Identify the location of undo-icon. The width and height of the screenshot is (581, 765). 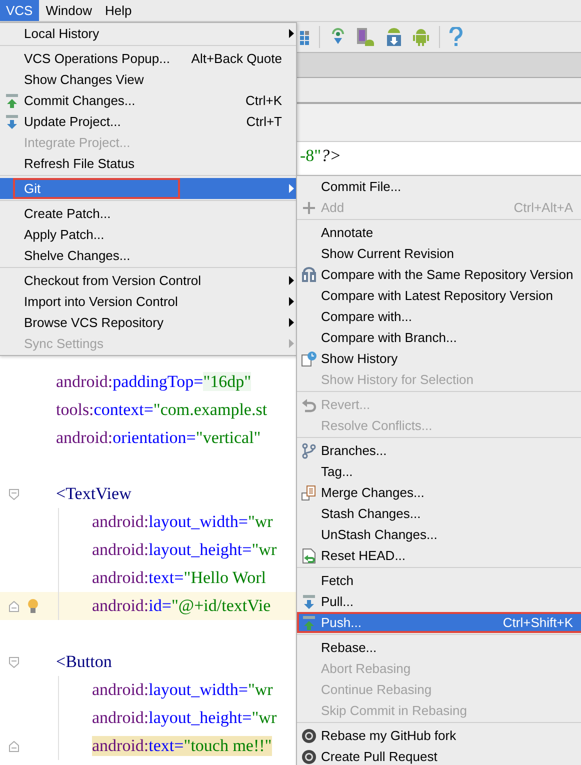
(309, 404).